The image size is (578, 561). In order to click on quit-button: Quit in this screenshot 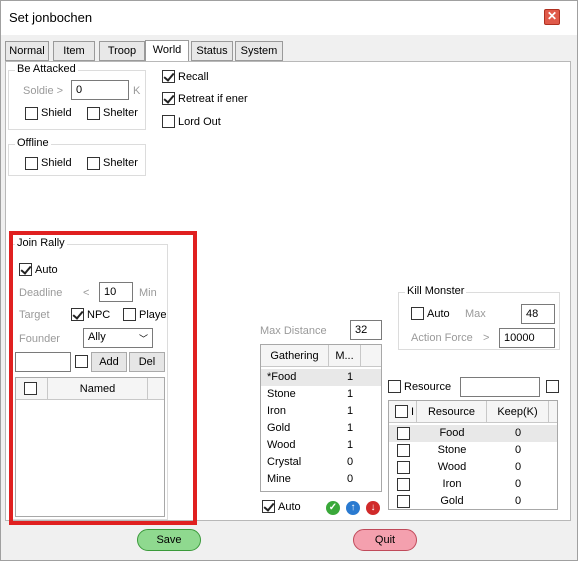, I will do `click(385, 540)`.